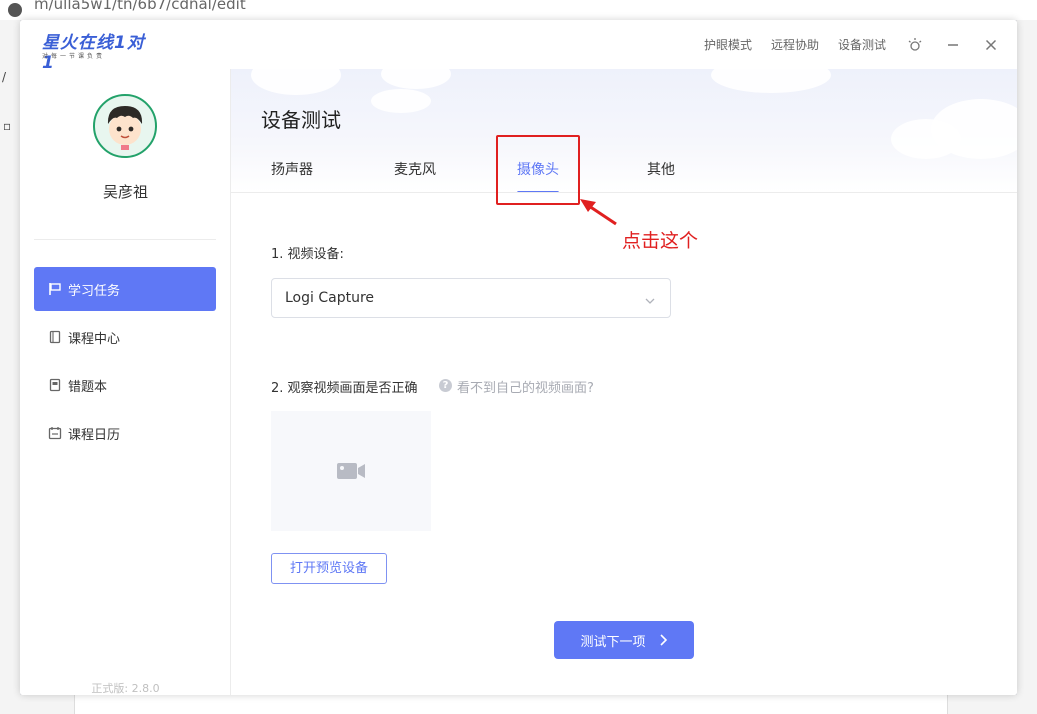 This screenshot has height=714, width=1037. Describe the element at coordinates (94, 291) in the screenshot. I see `sidebar-item-label: 学习任务` at that location.